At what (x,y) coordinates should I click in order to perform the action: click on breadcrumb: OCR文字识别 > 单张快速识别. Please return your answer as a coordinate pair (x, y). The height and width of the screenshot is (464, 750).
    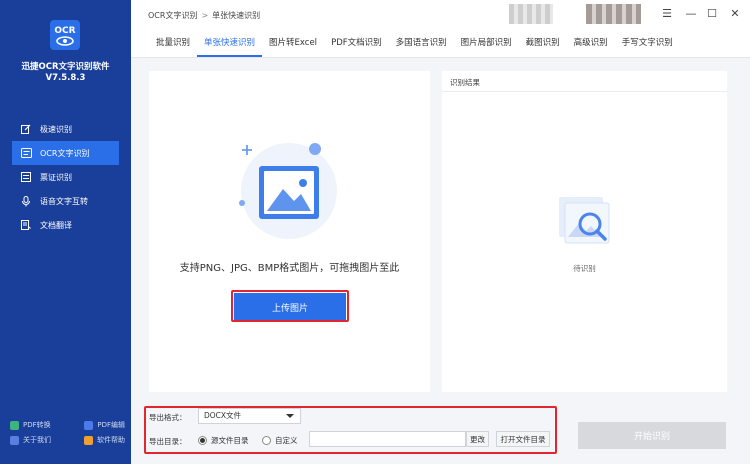
    Looking at the image, I should click on (204, 15).